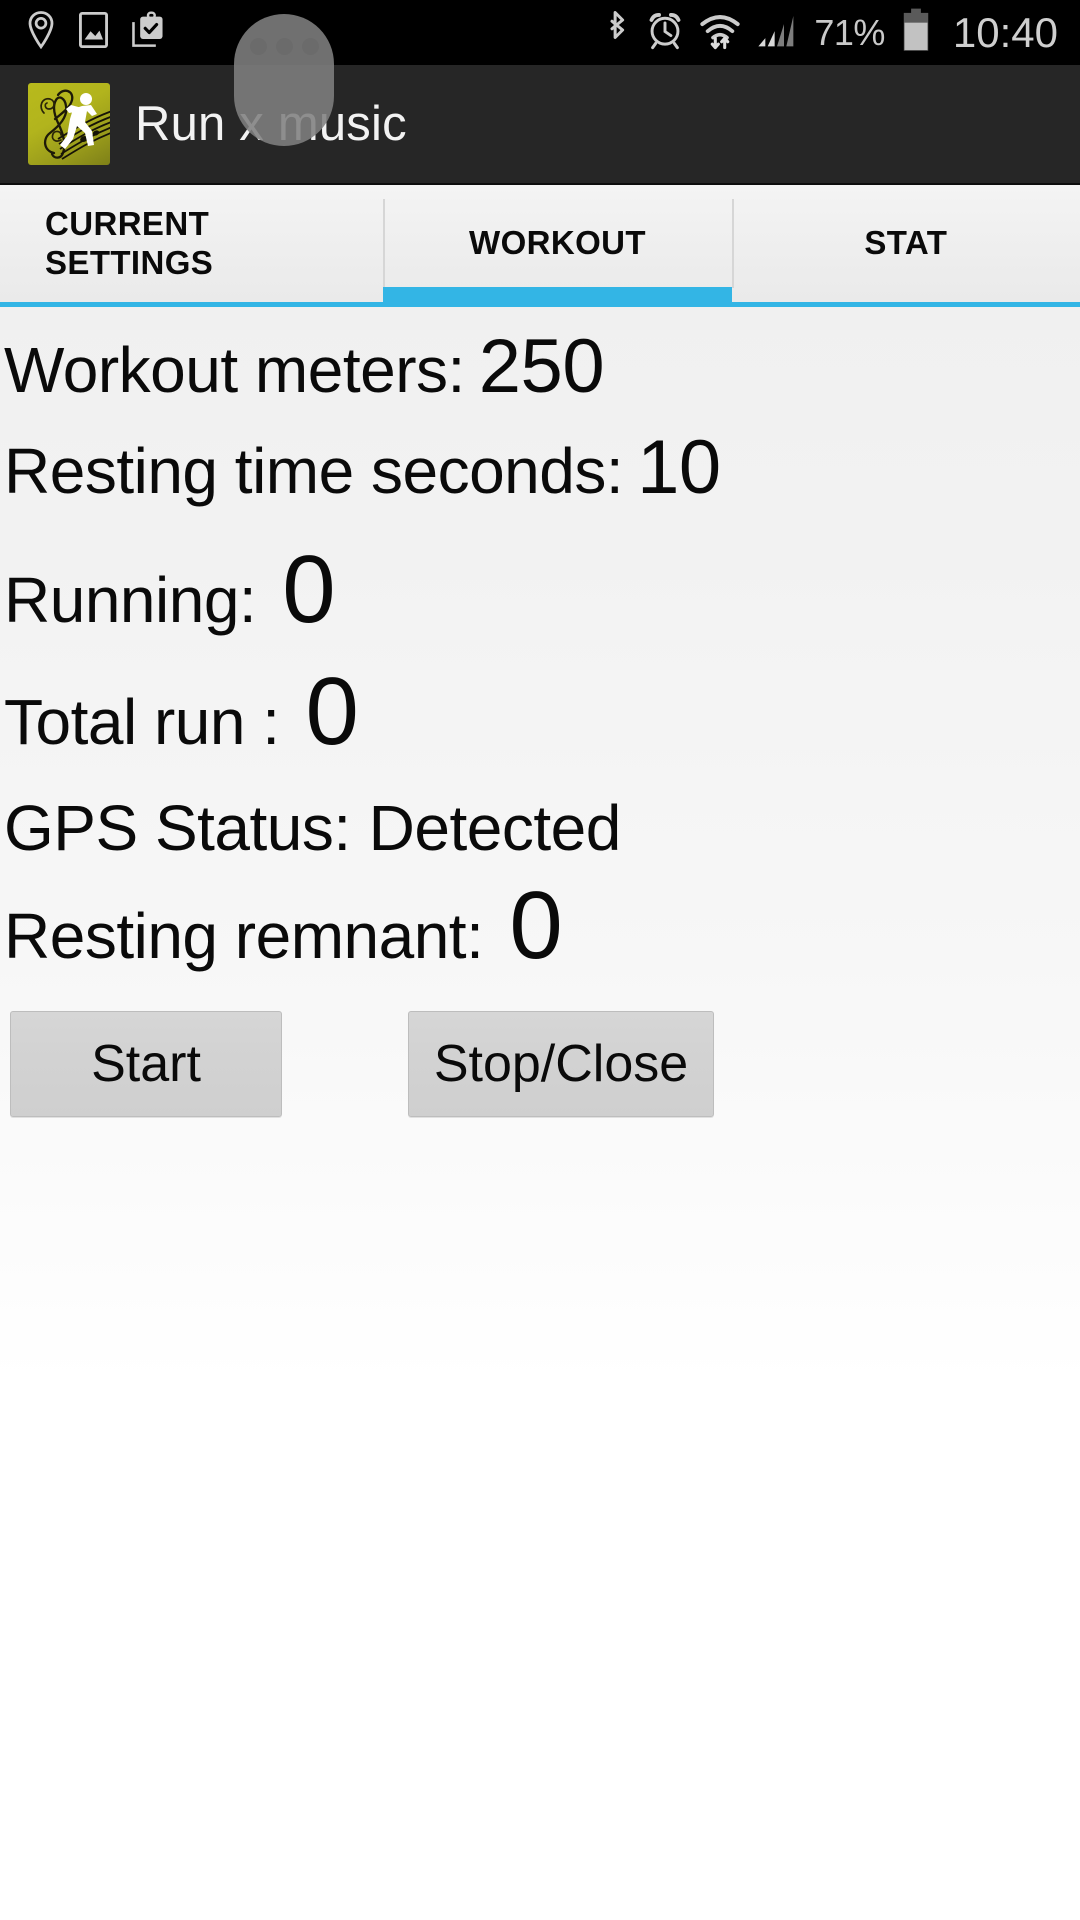 Image resolution: width=1080 pixels, height=1920 pixels. What do you see at coordinates (41, 32) in the screenshot?
I see `location-pin-icon` at bounding box center [41, 32].